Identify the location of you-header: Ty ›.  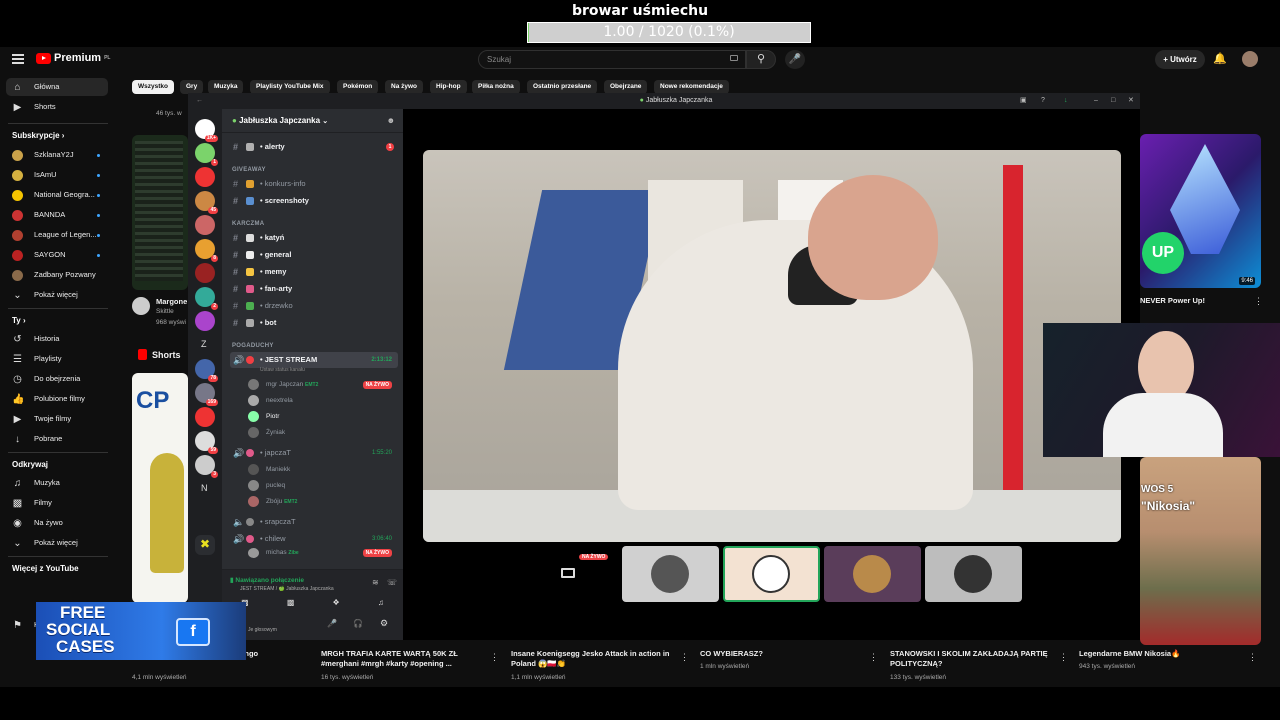
(19, 320).